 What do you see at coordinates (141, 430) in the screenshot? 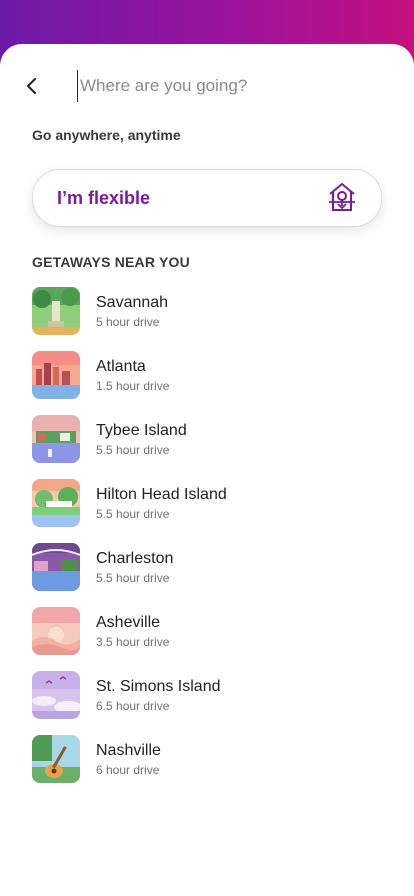
I see `city-name: Tybee Island` at bounding box center [141, 430].